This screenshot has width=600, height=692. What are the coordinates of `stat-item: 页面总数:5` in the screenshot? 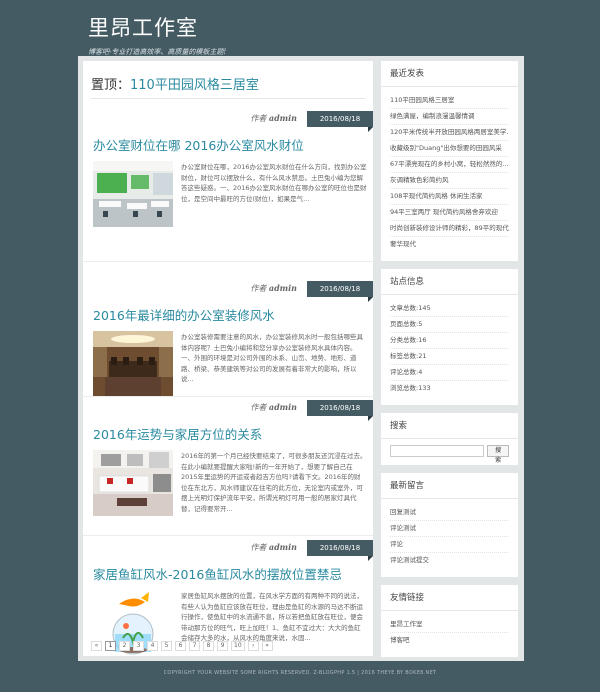 It's located at (449, 325).